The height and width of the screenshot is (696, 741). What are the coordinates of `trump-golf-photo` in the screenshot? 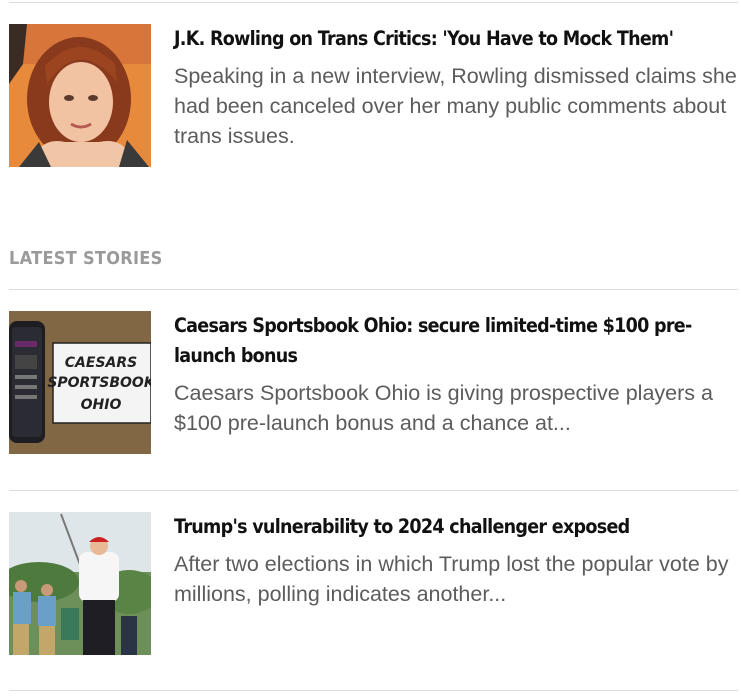 It's located at (80, 583).